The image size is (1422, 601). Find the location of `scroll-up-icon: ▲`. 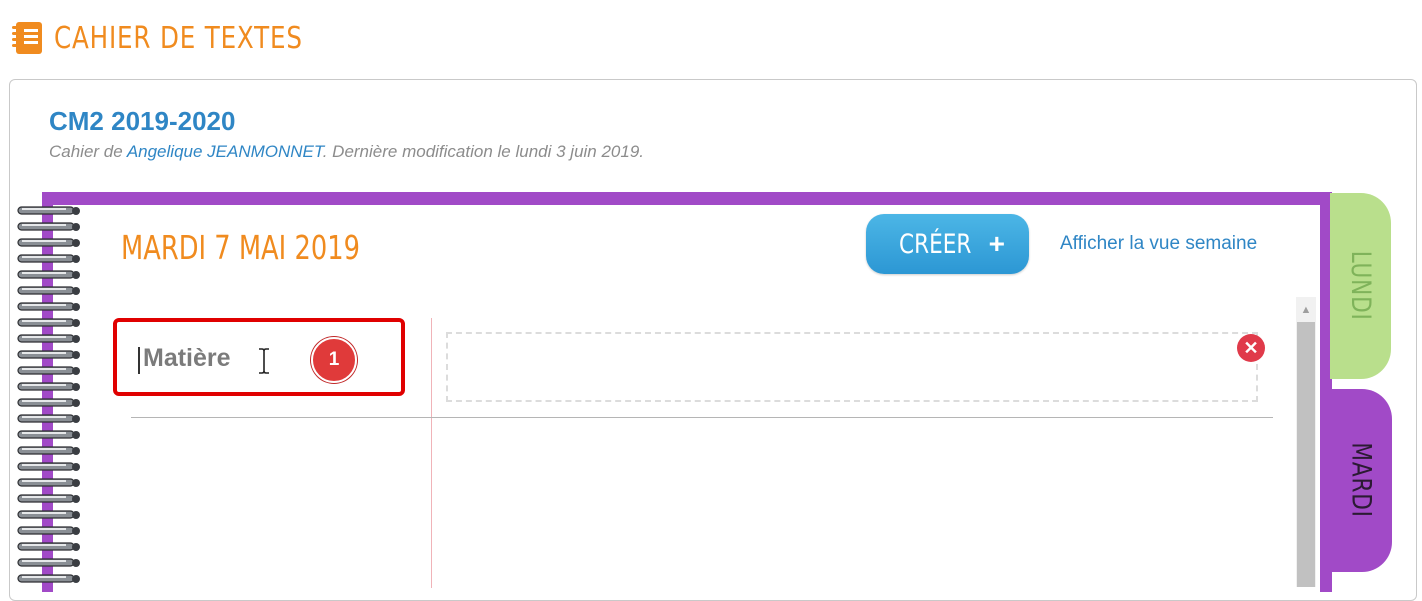

scroll-up-icon: ▲ is located at coordinates (1306, 310).